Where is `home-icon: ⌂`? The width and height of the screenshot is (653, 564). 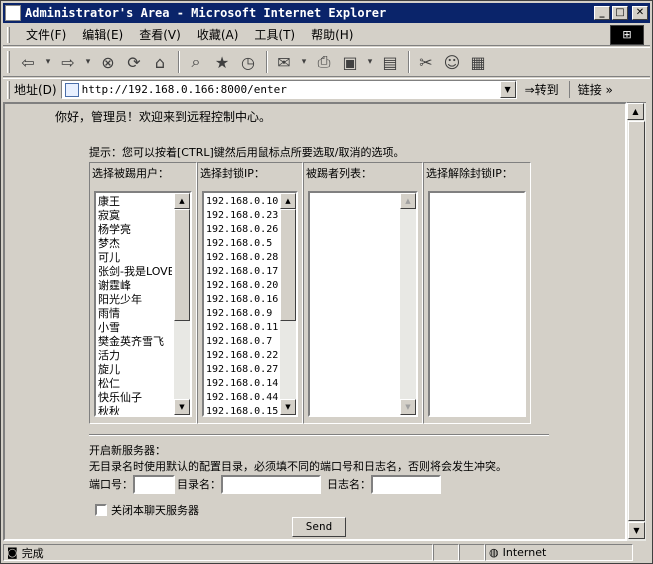
home-icon: ⌂ is located at coordinates (160, 62).